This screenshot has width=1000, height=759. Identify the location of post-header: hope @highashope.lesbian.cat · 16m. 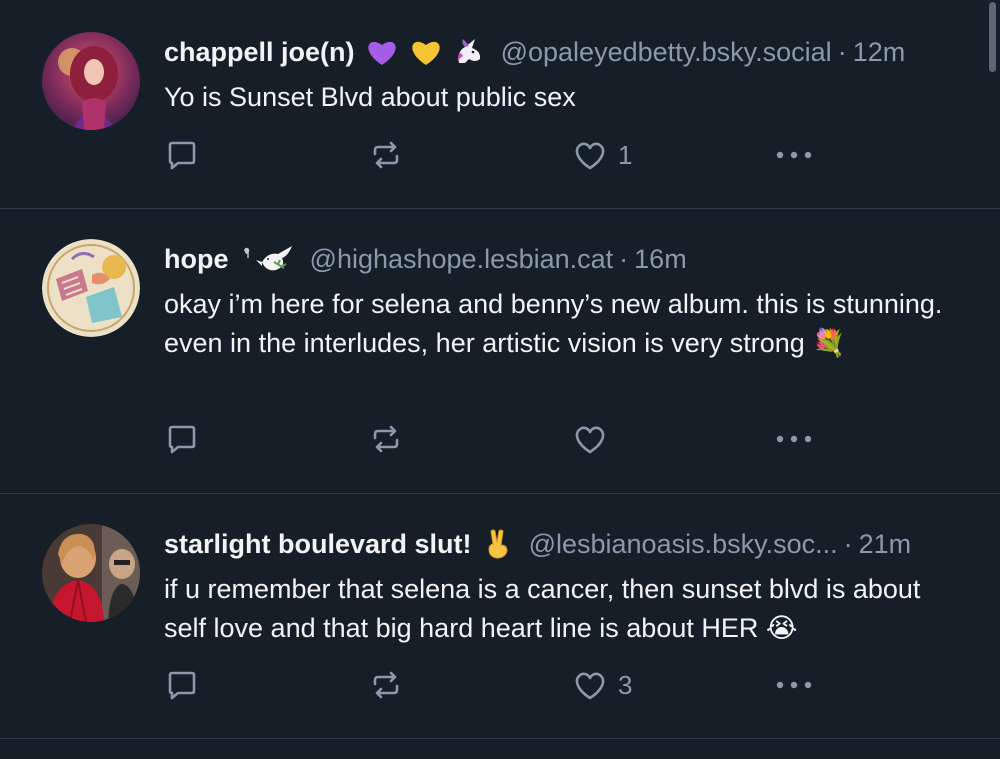
(564, 262).